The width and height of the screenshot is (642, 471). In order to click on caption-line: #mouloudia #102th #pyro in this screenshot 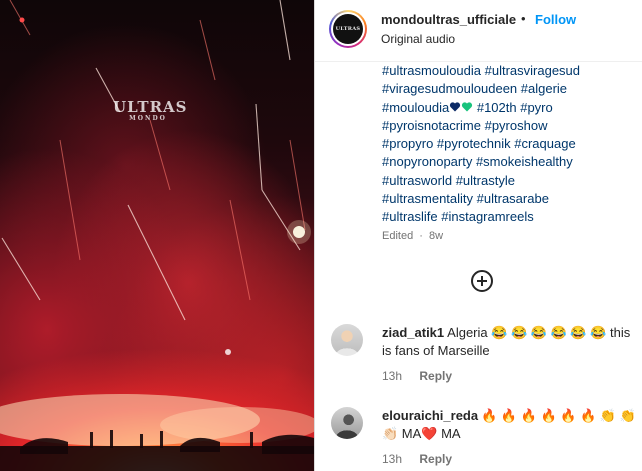, I will do `click(467, 107)`.